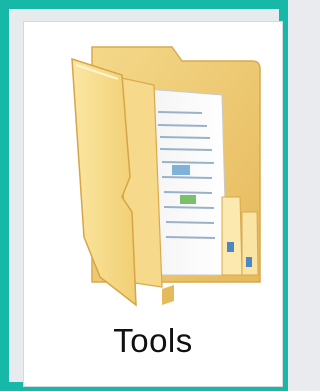 The height and width of the screenshot is (391, 320). Describe the element at coordinates (153, 340) in the screenshot. I see `folder-name-label: Tools` at that location.